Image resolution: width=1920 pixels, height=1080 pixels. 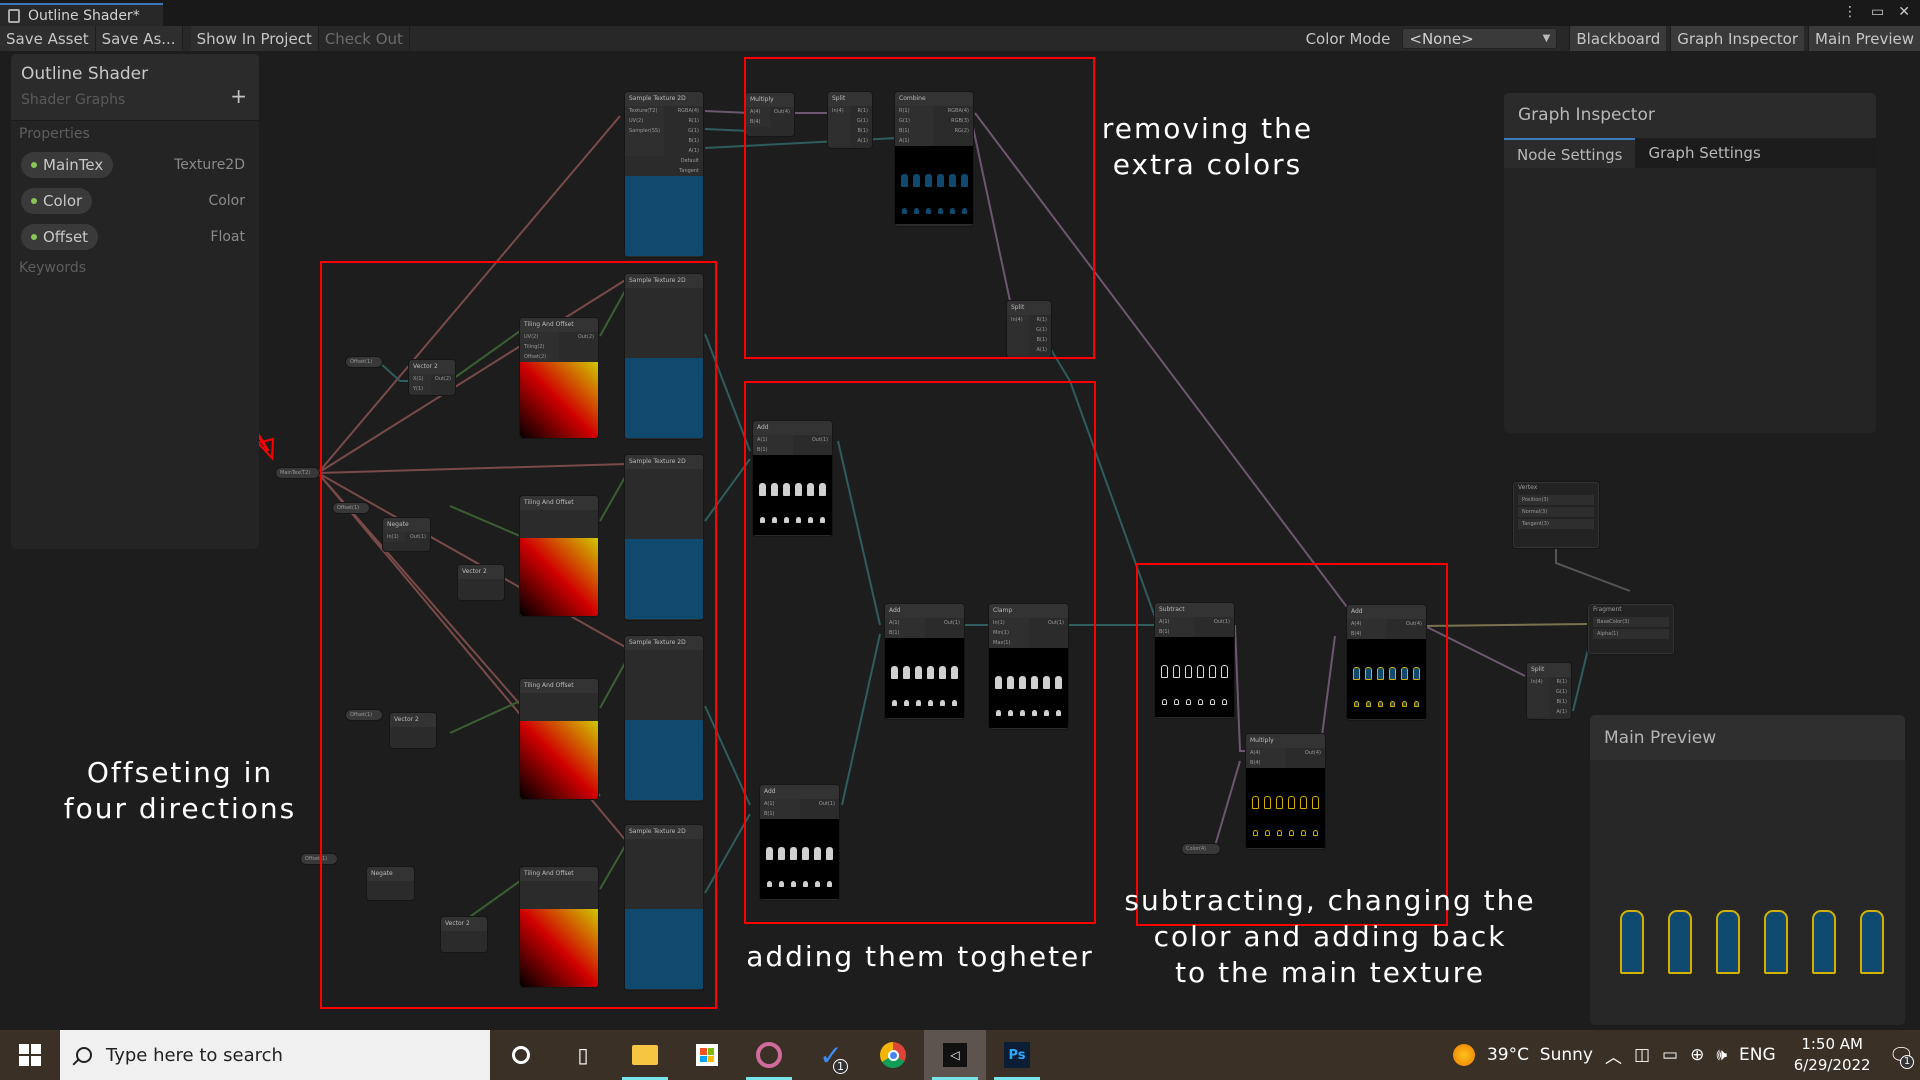 I want to click on keywords-label: Keywords, so click(x=53, y=268).